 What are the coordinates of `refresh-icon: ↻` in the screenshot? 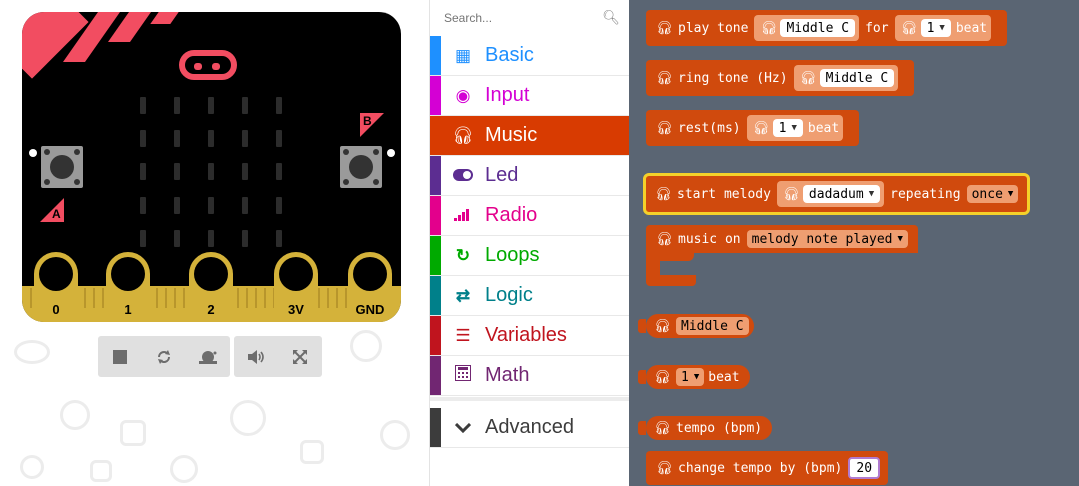 It's located at (463, 255).